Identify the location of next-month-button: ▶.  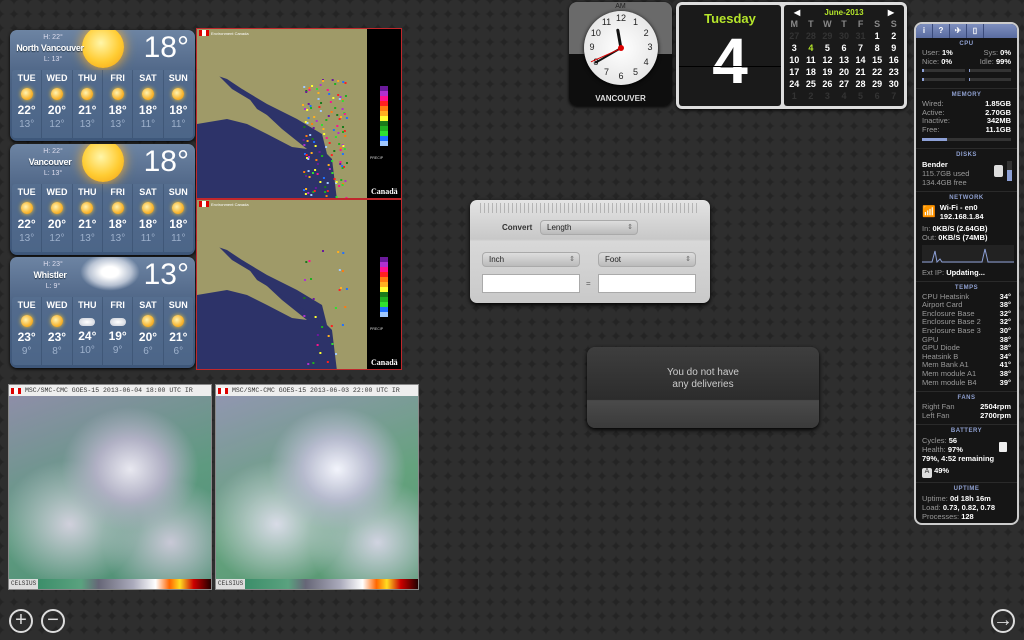
(891, 12).